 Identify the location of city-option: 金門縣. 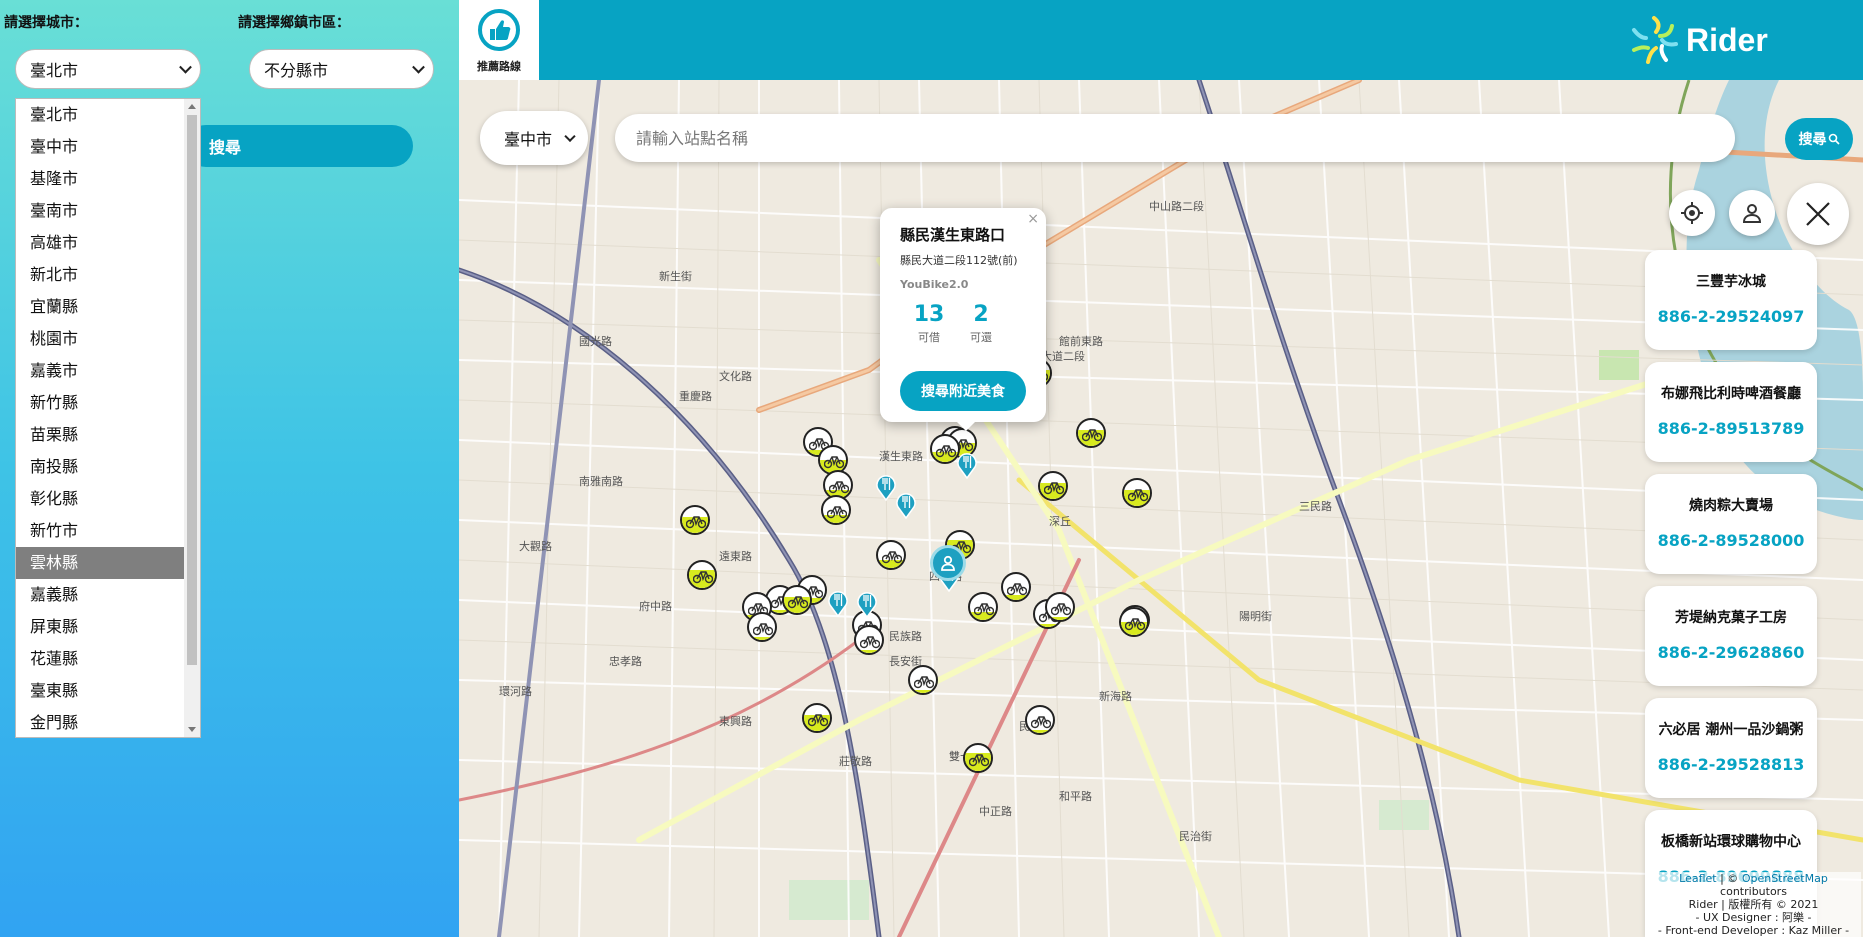
(100, 722).